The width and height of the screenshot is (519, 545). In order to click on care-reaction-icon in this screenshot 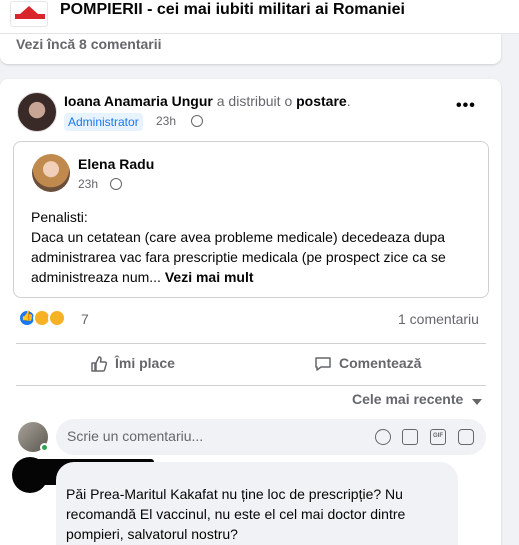, I will do `click(57, 318)`.